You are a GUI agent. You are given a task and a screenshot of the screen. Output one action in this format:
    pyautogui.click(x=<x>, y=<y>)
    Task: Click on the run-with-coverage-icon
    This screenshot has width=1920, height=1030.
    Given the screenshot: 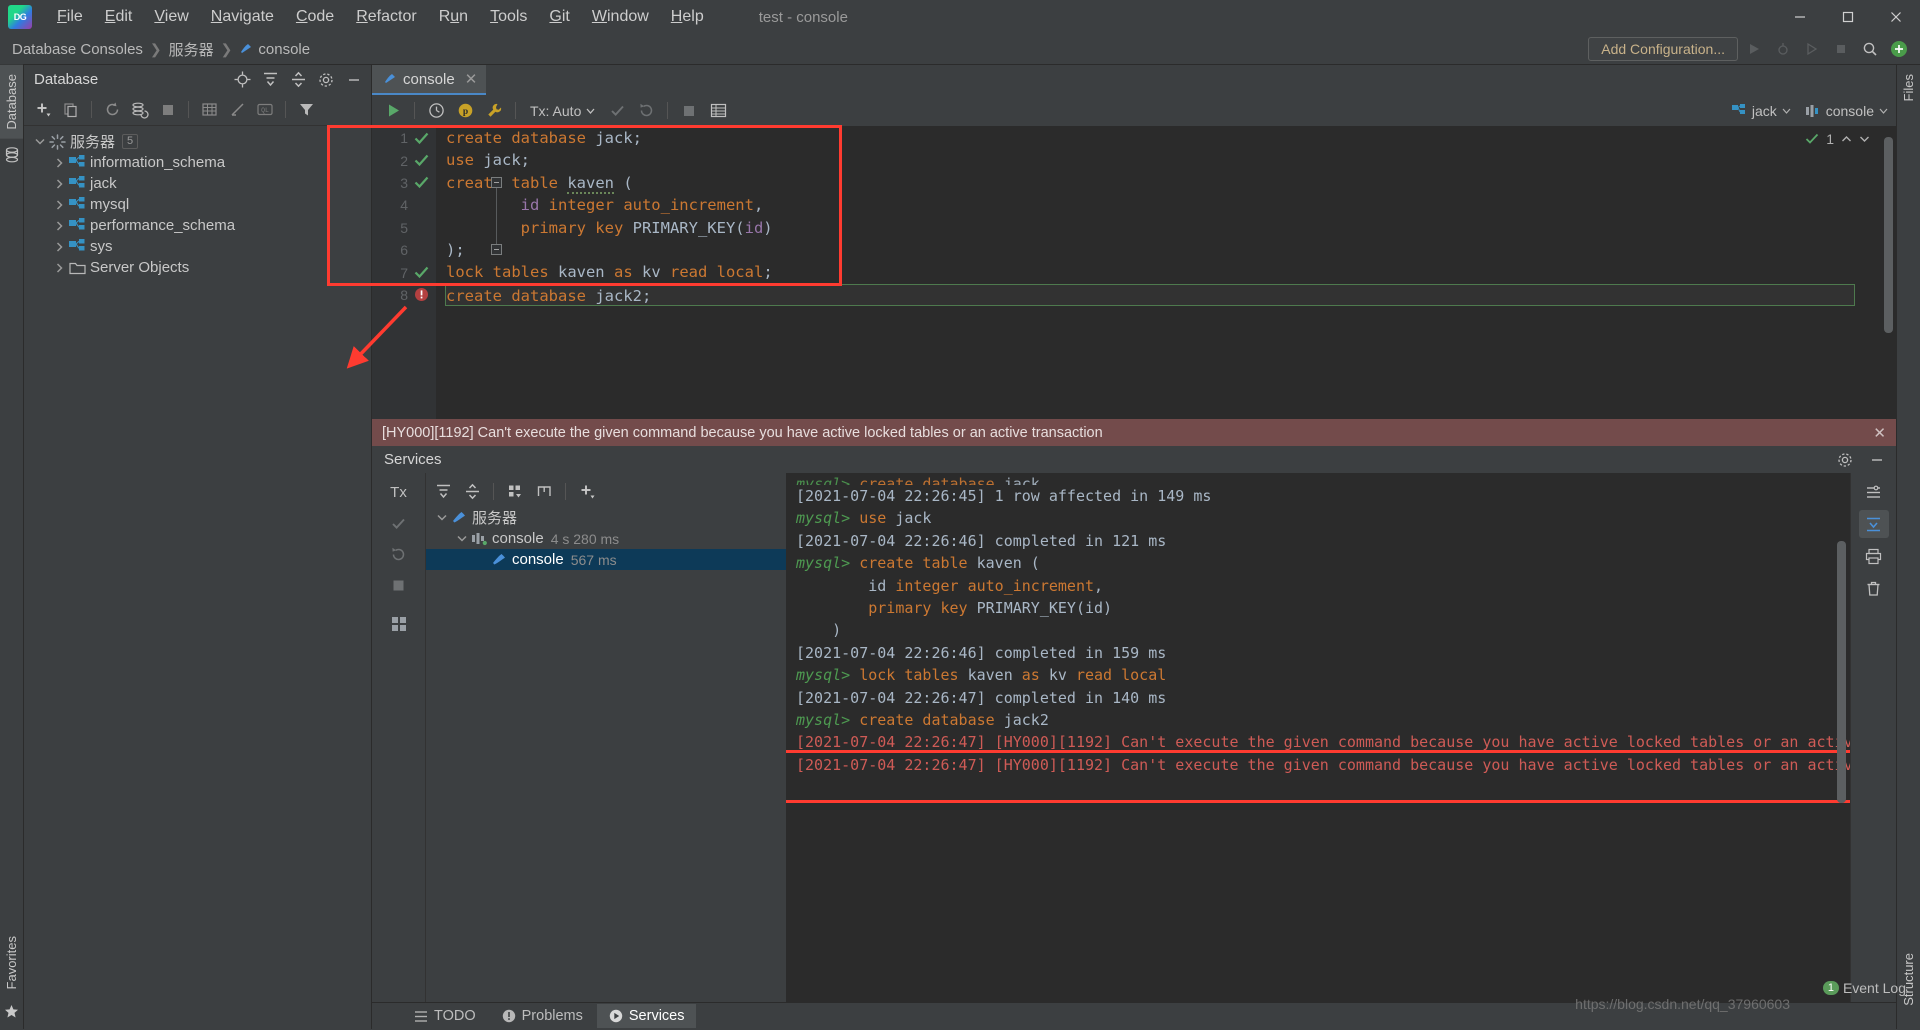 What is the action you would take?
    pyautogui.click(x=1812, y=49)
    